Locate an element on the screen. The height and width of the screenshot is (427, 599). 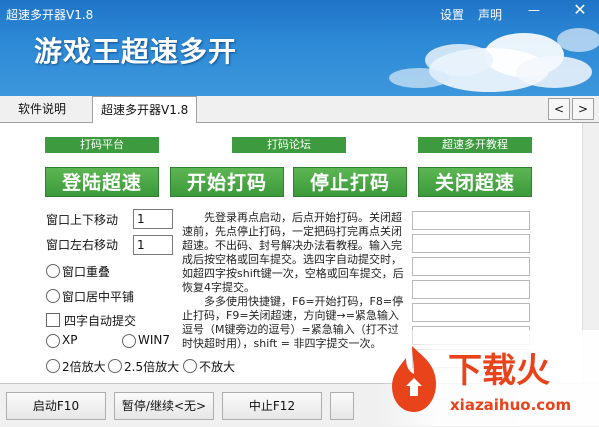
settings-link: 设置 is located at coordinates (452, 14).